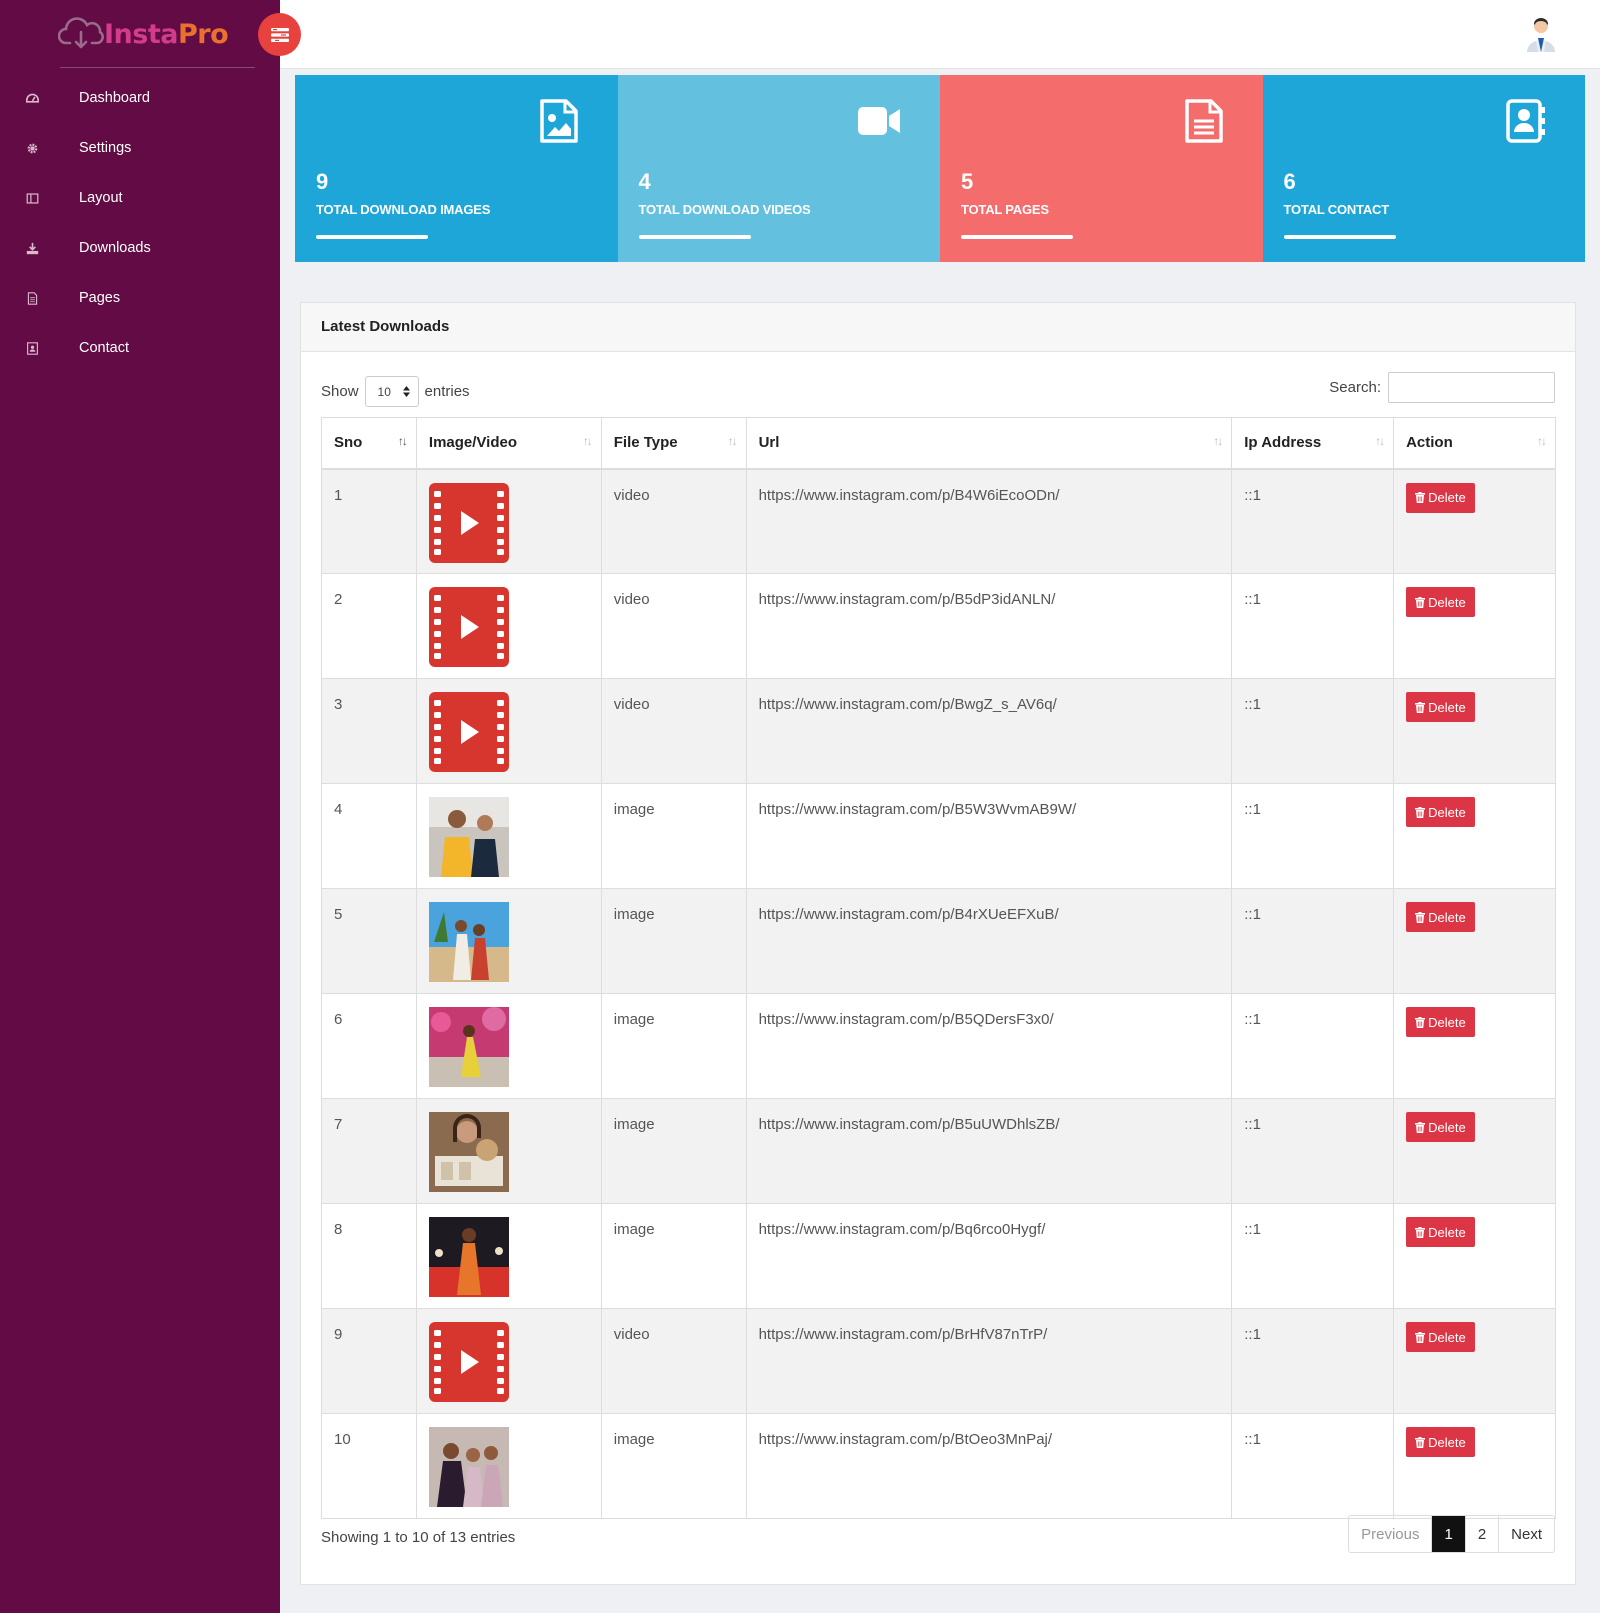  What do you see at coordinates (1101, 168) in the screenshot?
I see `stat-card-pages: 5 TOTAL PAGES` at bounding box center [1101, 168].